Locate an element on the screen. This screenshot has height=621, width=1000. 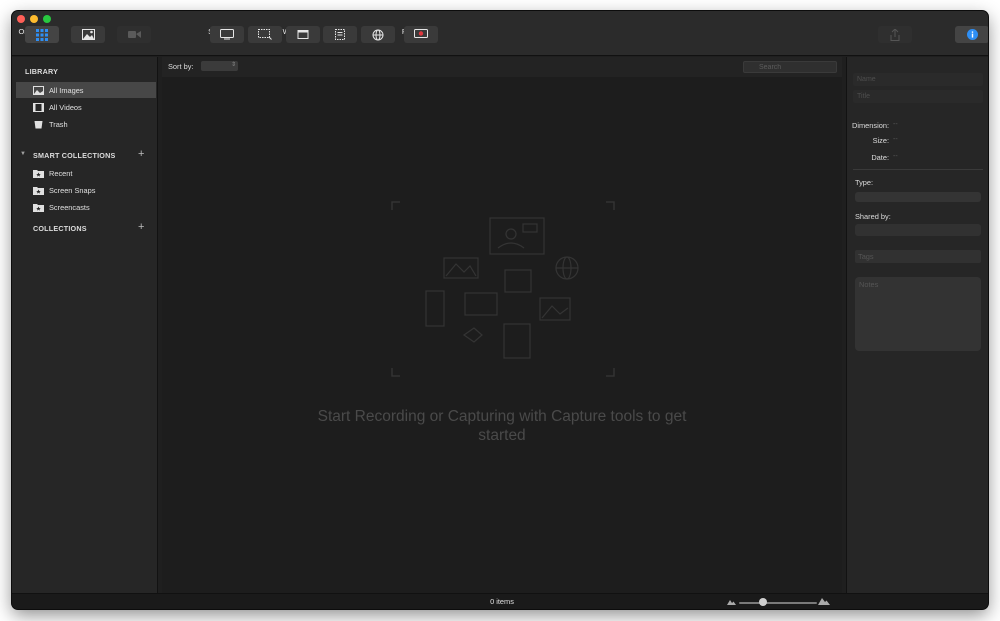
sort-by-label: Sort by: is located at coordinates (181, 66).